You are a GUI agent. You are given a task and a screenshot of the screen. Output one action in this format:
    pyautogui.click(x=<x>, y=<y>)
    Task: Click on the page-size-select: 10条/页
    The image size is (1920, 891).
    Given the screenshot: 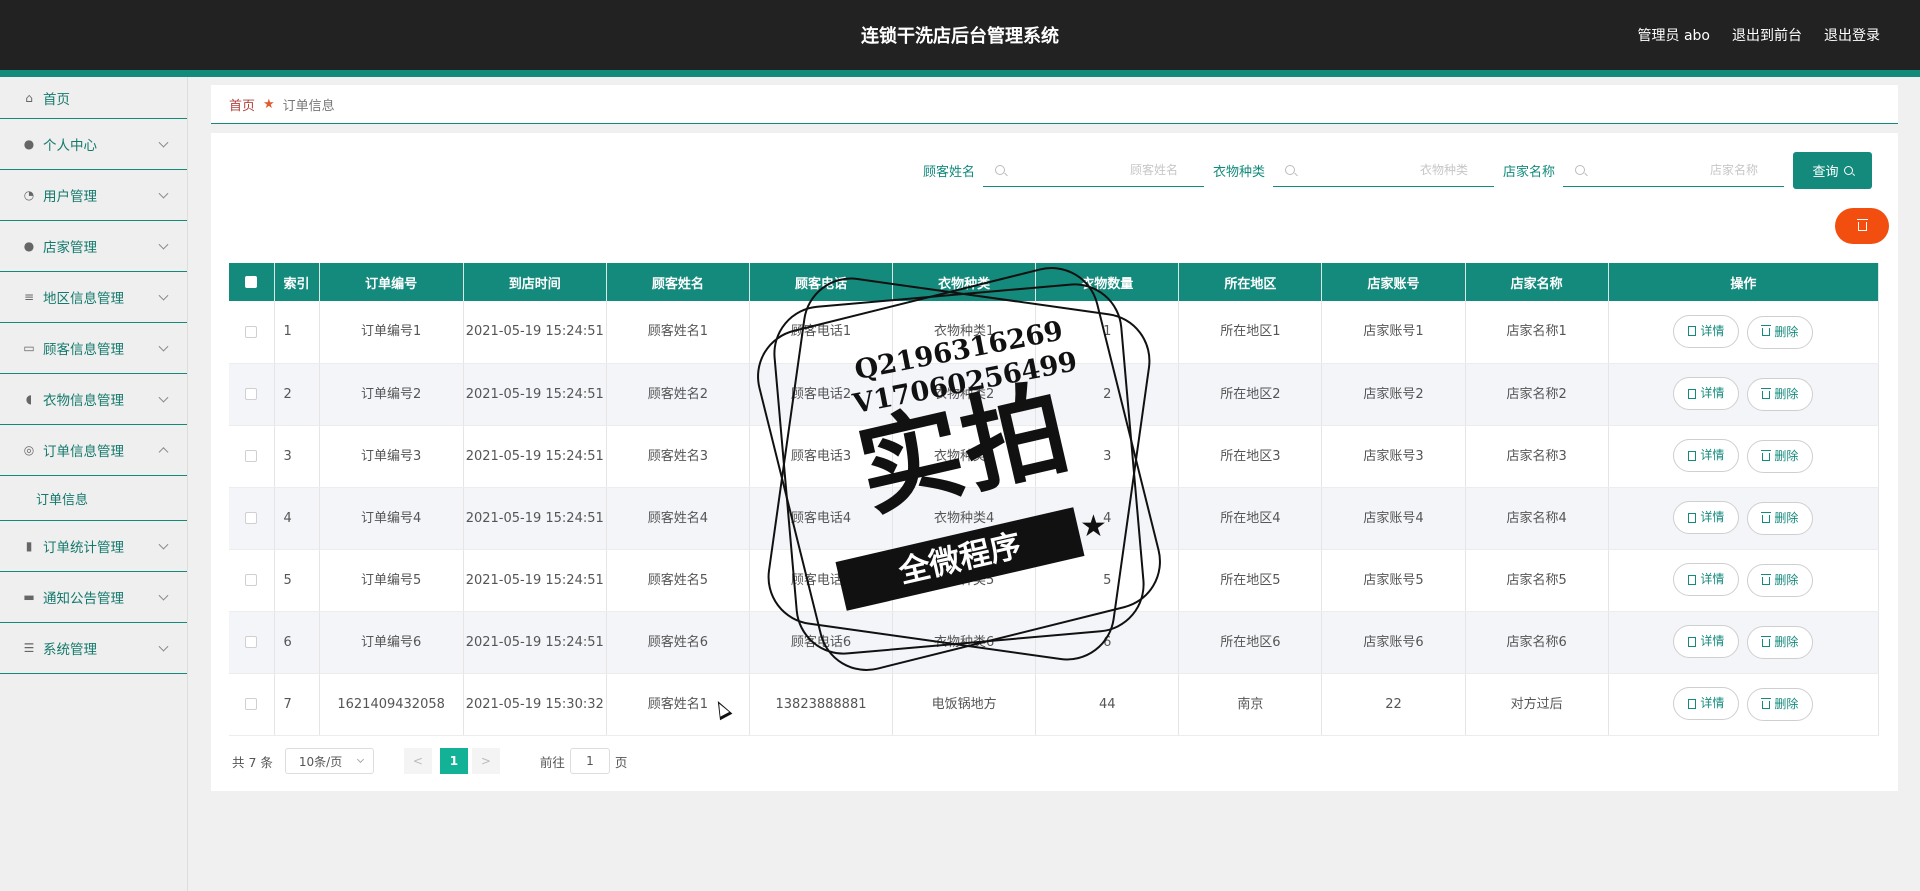 What is the action you would take?
    pyautogui.click(x=329, y=761)
    